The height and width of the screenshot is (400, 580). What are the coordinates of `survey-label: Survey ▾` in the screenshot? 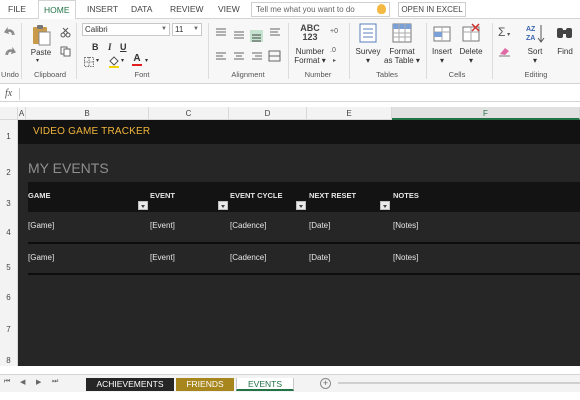 It's located at (368, 56).